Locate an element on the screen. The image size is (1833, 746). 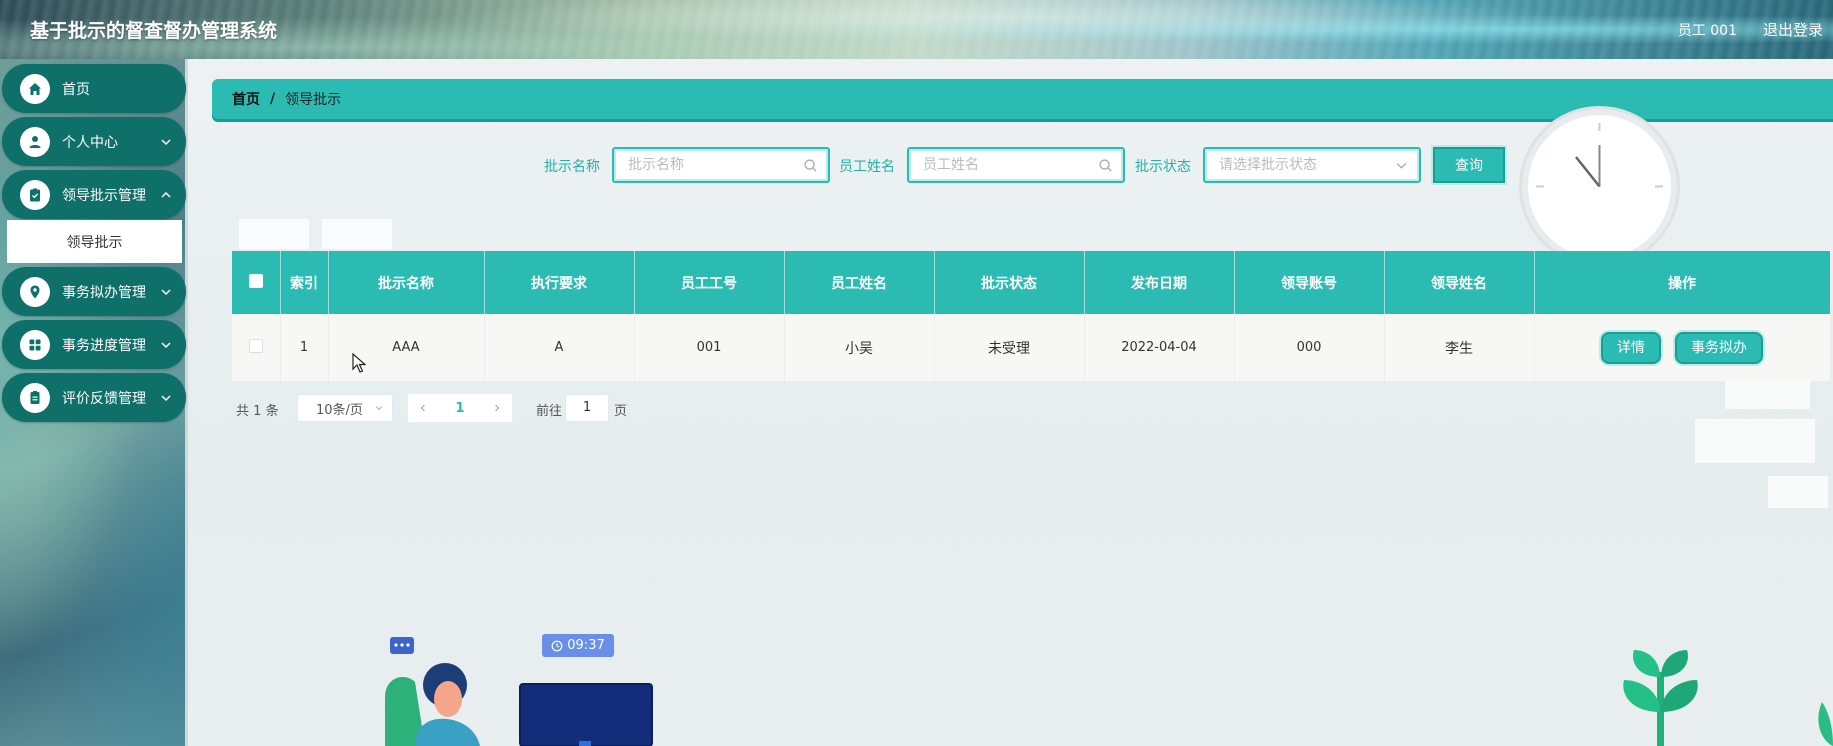
column-header-leader-name: 领导姓名 is located at coordinates (1459, 282).